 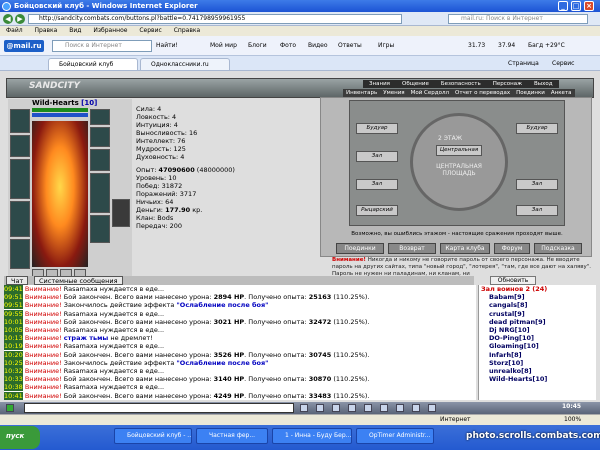 I want to click on menu-tools: Сервис, so click(x=150, y=30).